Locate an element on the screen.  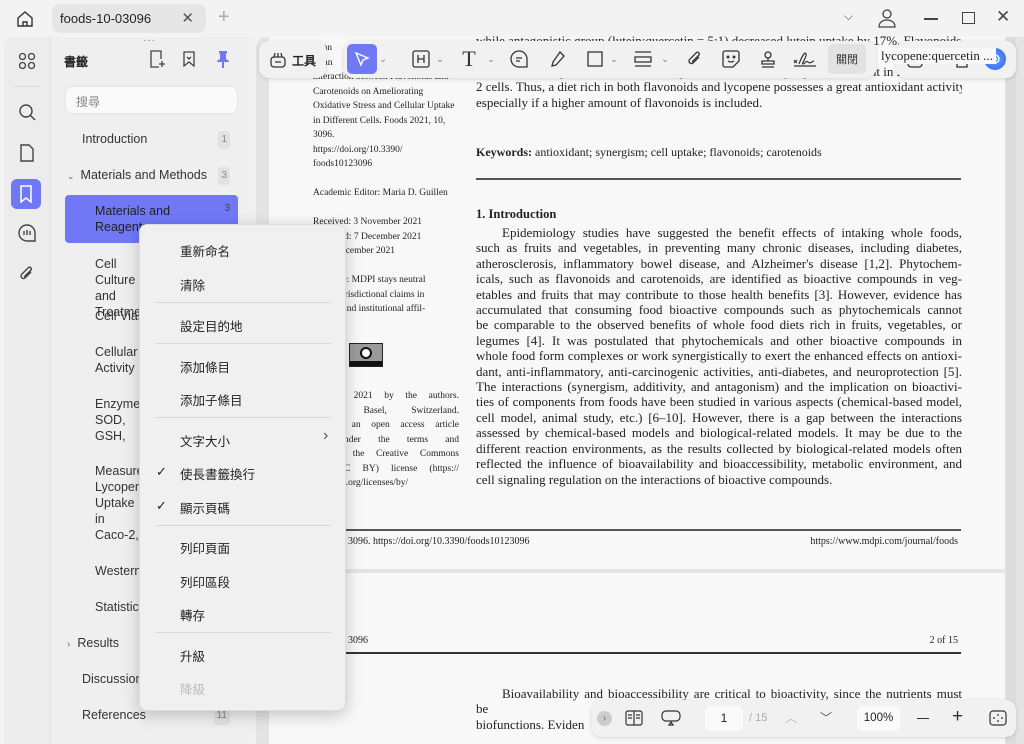
text-line: Oxidative Stress and Cellular Uptake is located at coordinates (384, 106).